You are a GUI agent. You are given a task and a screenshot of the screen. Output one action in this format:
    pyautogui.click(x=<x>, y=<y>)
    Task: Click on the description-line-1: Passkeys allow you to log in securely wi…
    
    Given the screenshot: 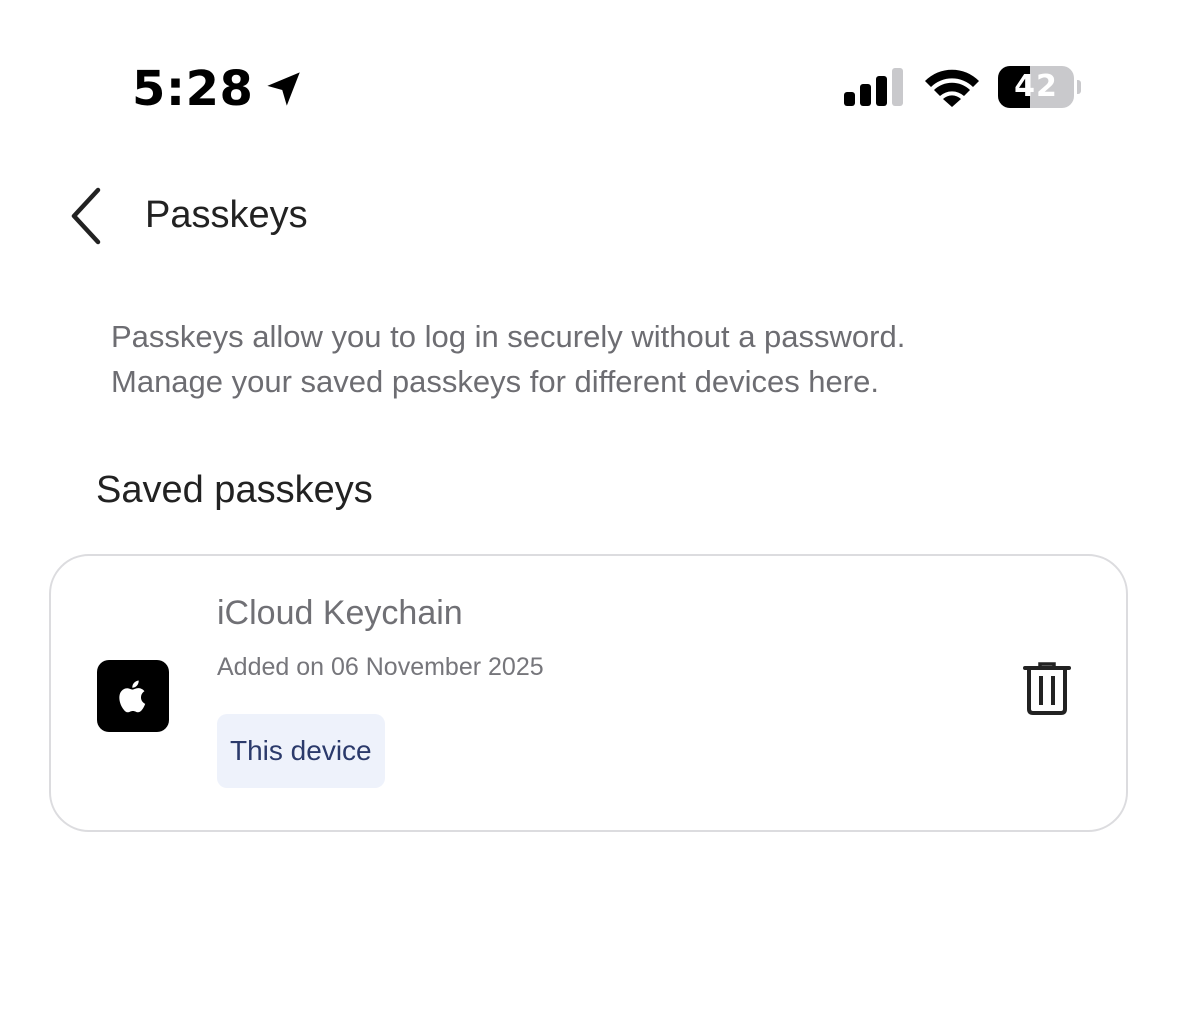 What is the action you would take?
    pyautogui.click(x=508, y=336)
    